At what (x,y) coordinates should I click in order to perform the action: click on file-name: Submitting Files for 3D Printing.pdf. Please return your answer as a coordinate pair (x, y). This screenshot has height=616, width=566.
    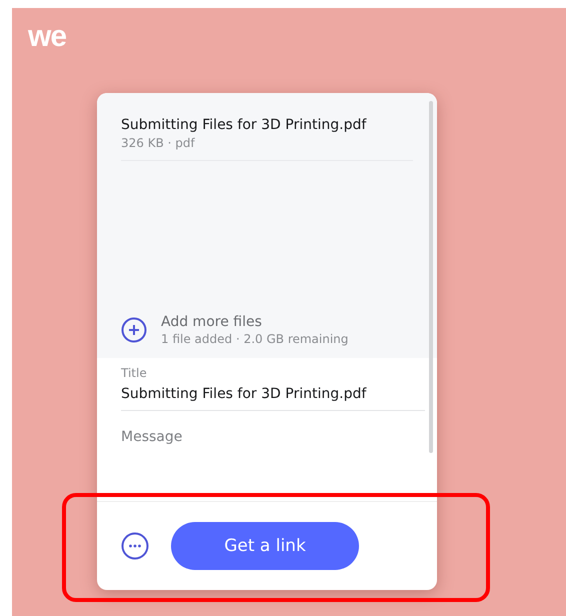
    Looking at the image, I should click on (244, 125).